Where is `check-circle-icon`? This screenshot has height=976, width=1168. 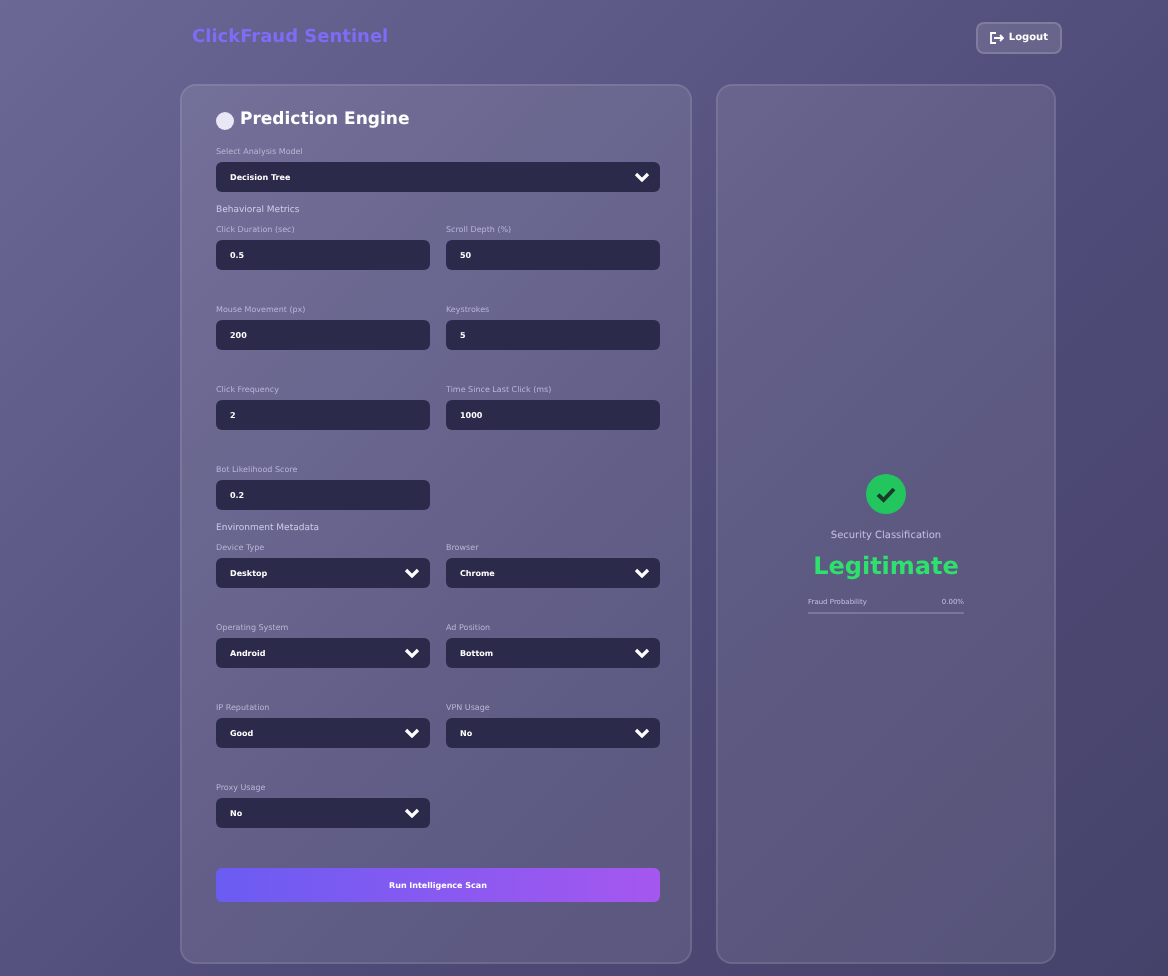
check-circle-icon is located at coordinates (886, 494).